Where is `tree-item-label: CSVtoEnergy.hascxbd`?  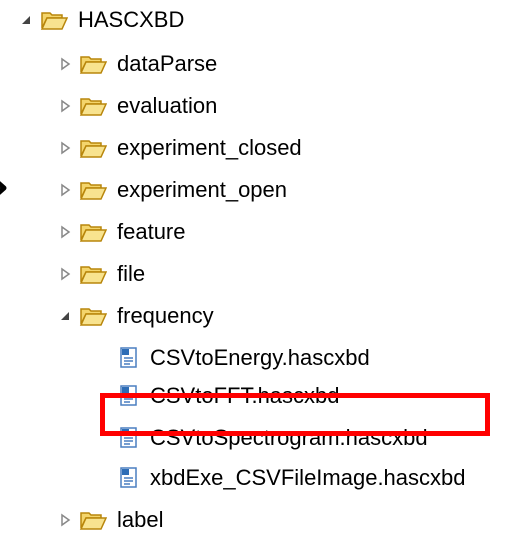 tree-item-label: CSVtoEnergy.hascxbd is located at coordinates (260, 357).